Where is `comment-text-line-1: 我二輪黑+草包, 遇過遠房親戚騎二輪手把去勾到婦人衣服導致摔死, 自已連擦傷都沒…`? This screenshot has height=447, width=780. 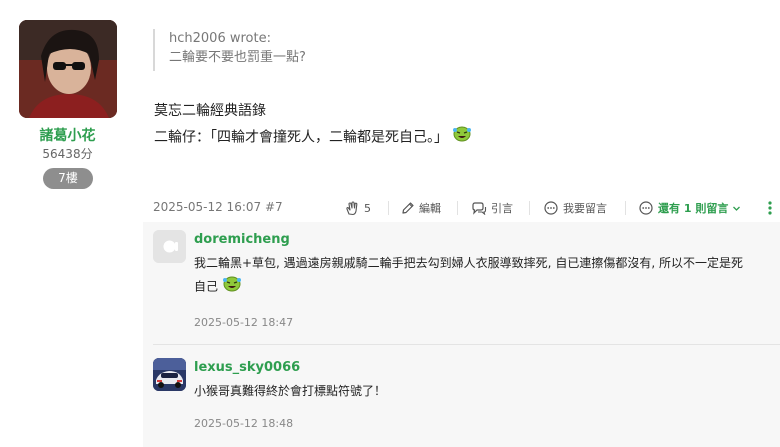 comment-text-line-1: 我二輪黑+草包, 遇過遠房親戚騎二輪手把去勾到婦人衣服導致摔死, 自已連擦傷都沒… is located at coordinates (468, 263).